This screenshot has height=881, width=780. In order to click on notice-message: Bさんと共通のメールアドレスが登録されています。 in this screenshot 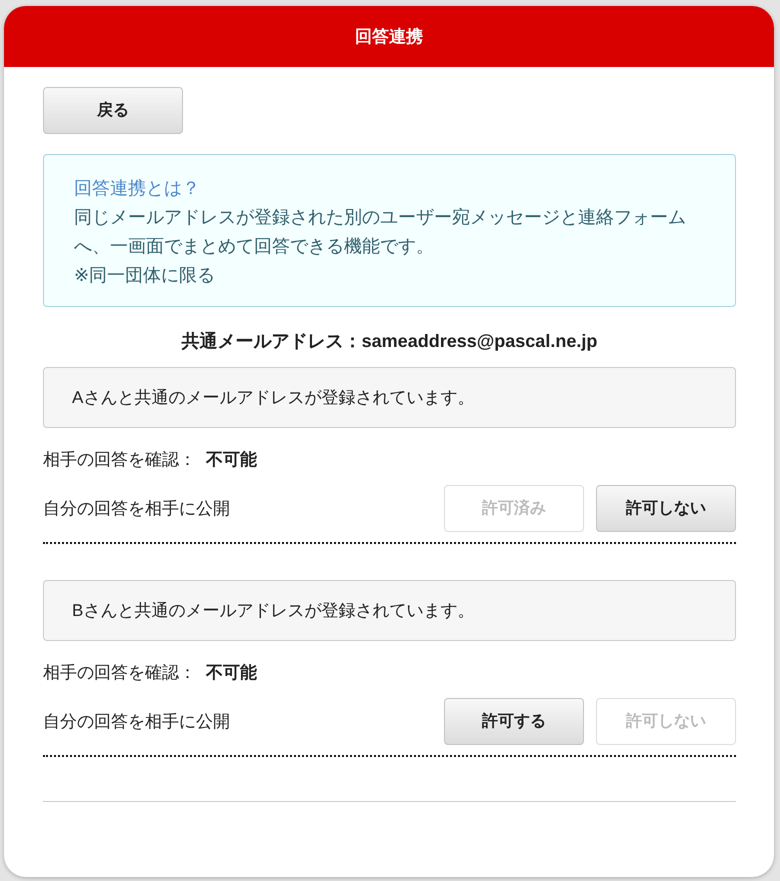, I will do `click(389, 610)`.